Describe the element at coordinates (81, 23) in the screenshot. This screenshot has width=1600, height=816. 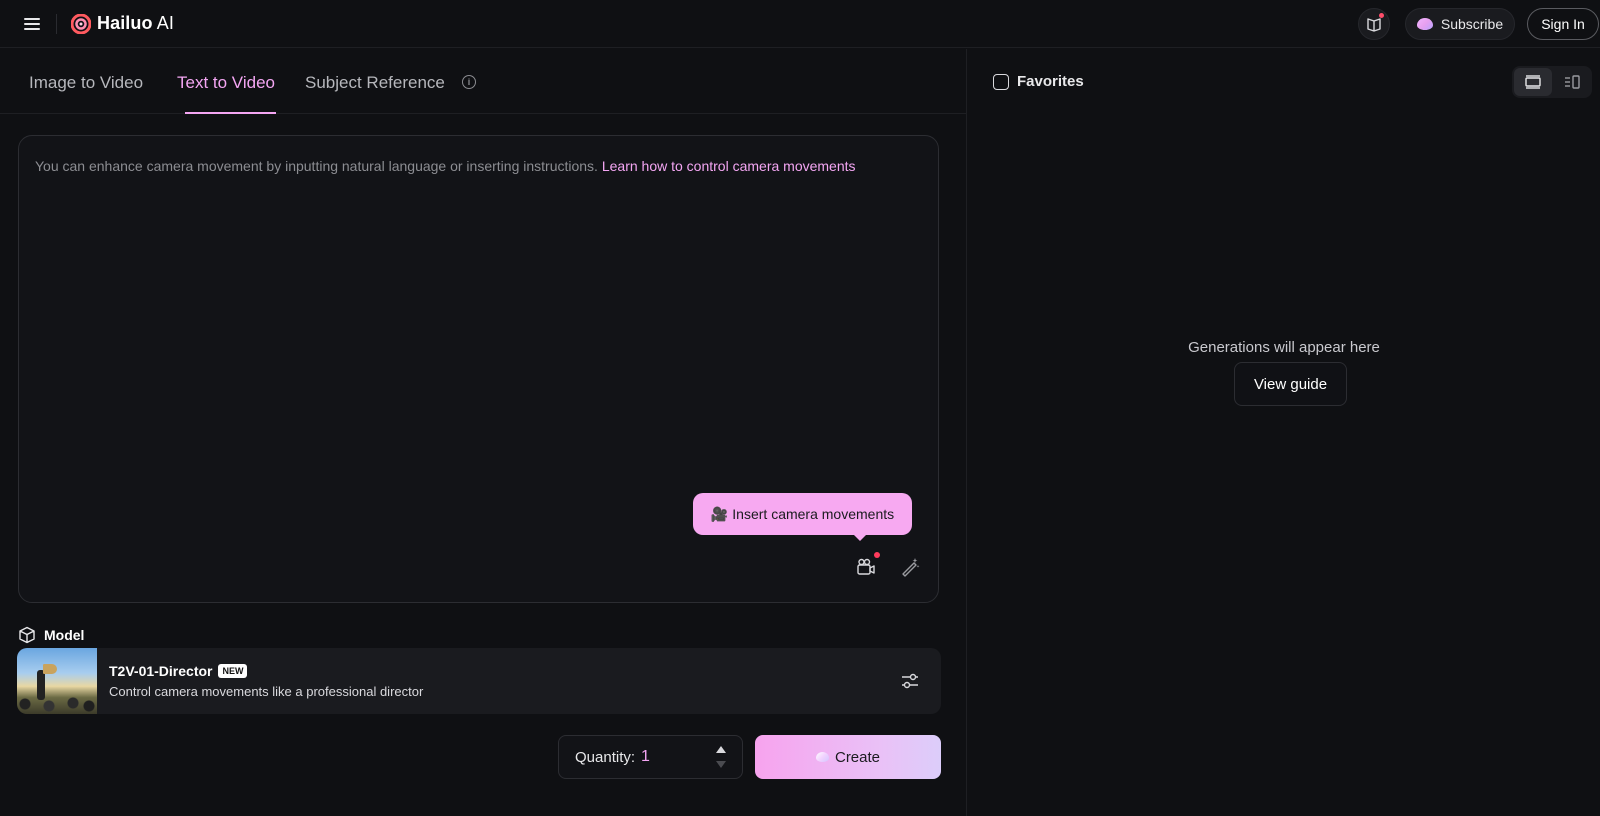
I see `hailuo-logo-icon` at that location.